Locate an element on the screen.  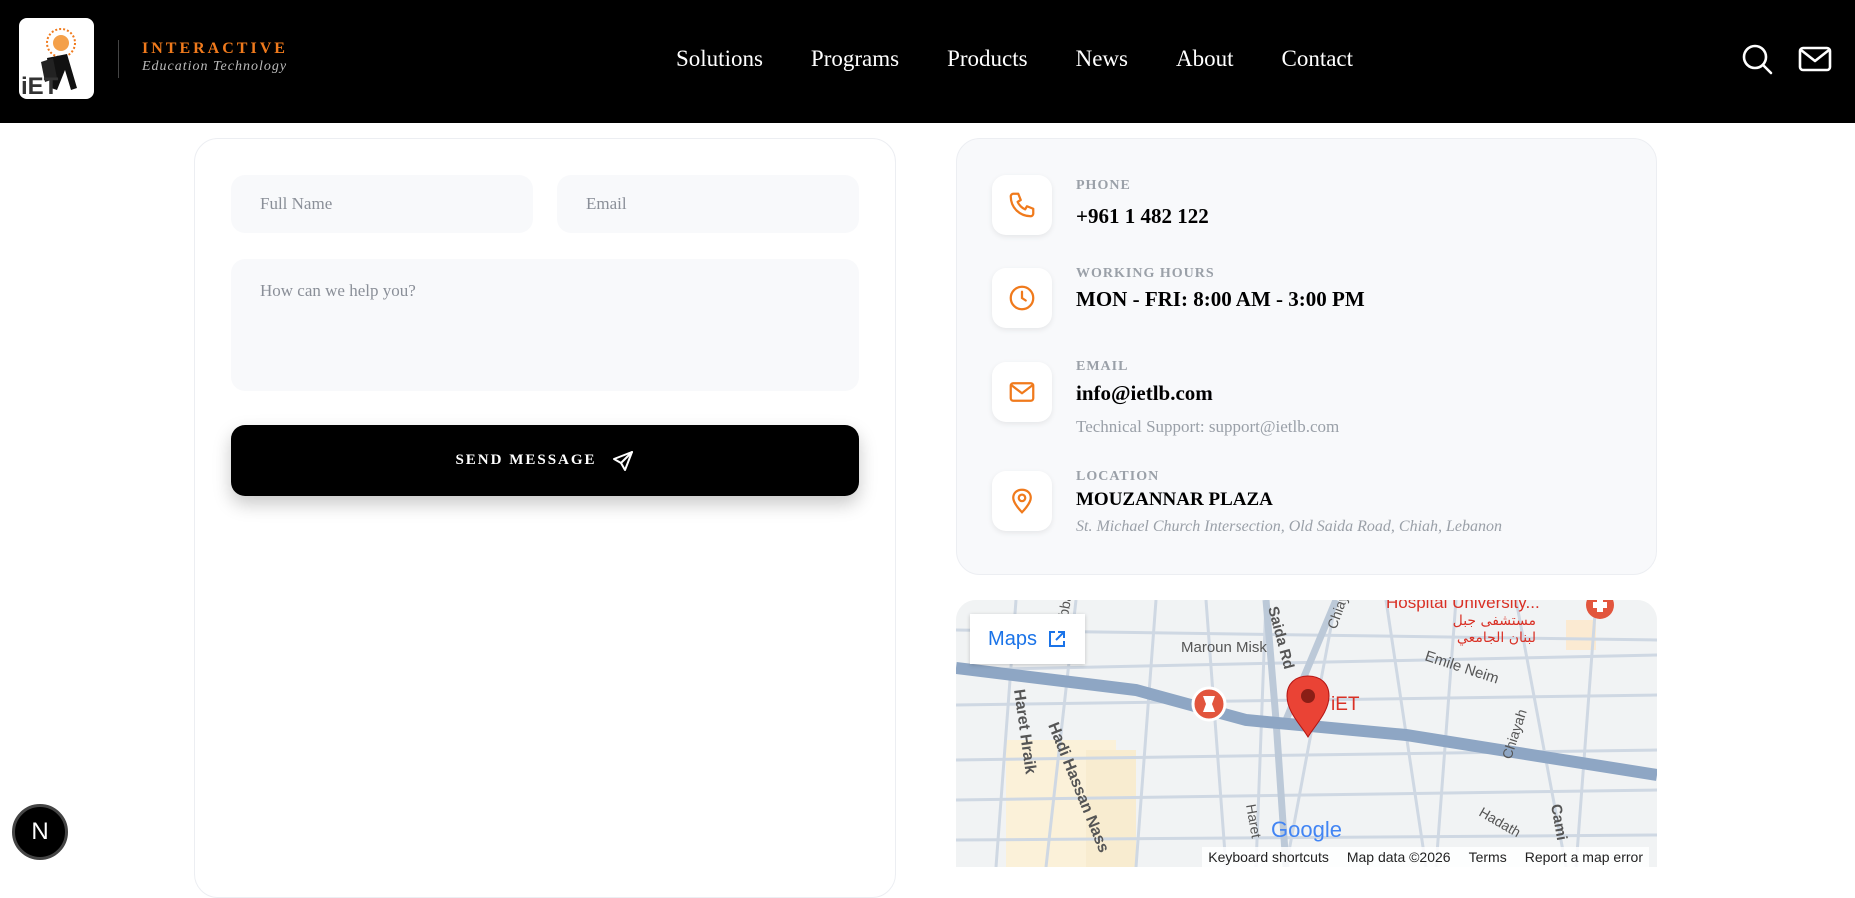
brand-logo: iET is located at coordinates (56, 58).